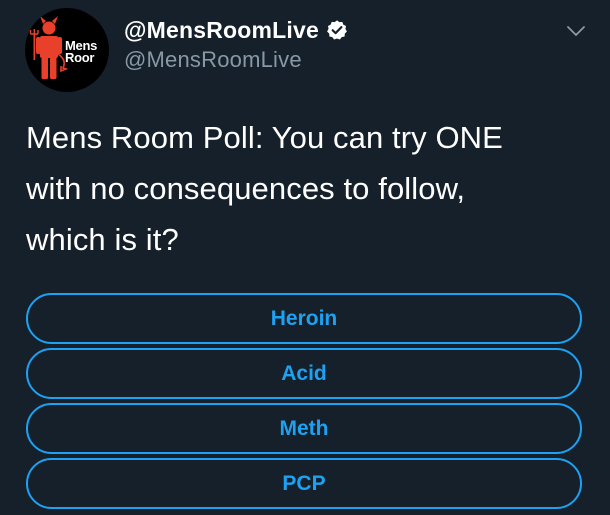  I want to click on display-name-row: @MensRoomLive, so click(236, 30).